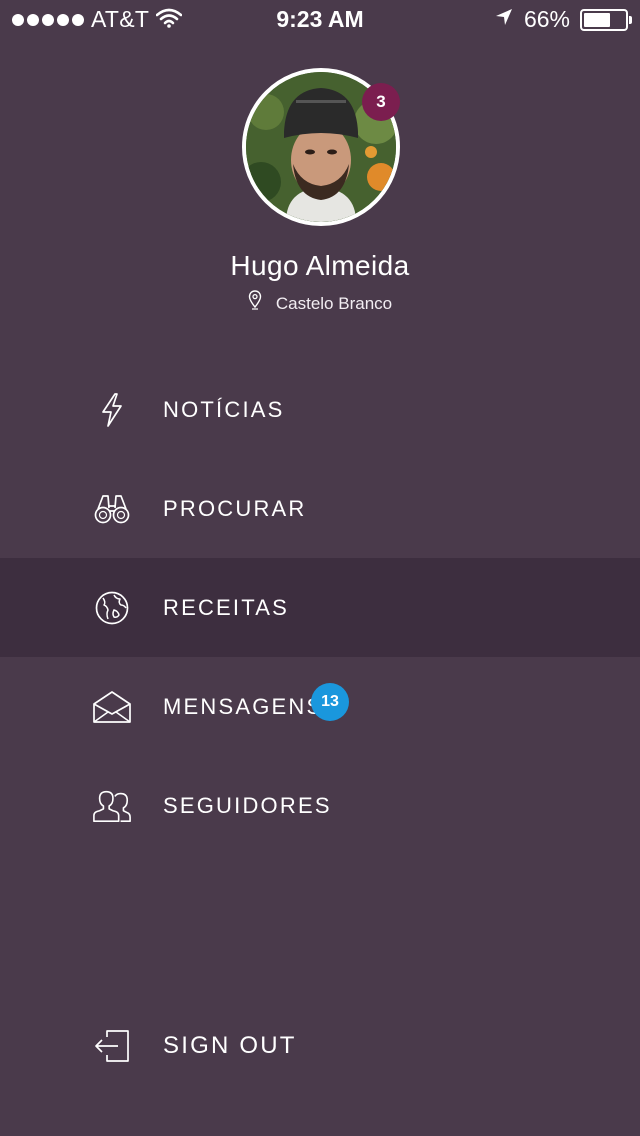 This screenshot has width=640, height=1136. I want to click on sign-out-label: SIGN OUT, so click(230, 1045).